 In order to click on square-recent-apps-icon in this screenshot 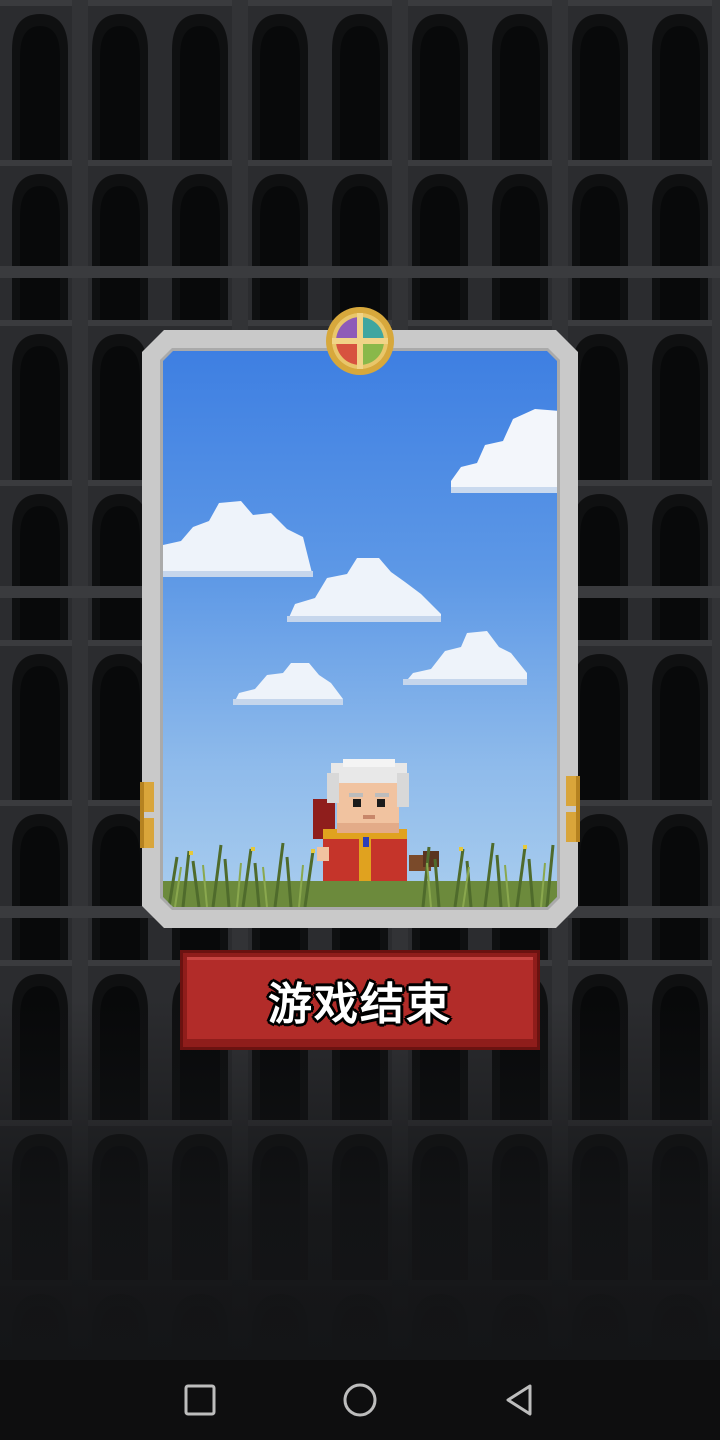, I will do `click(200, 1400)`.